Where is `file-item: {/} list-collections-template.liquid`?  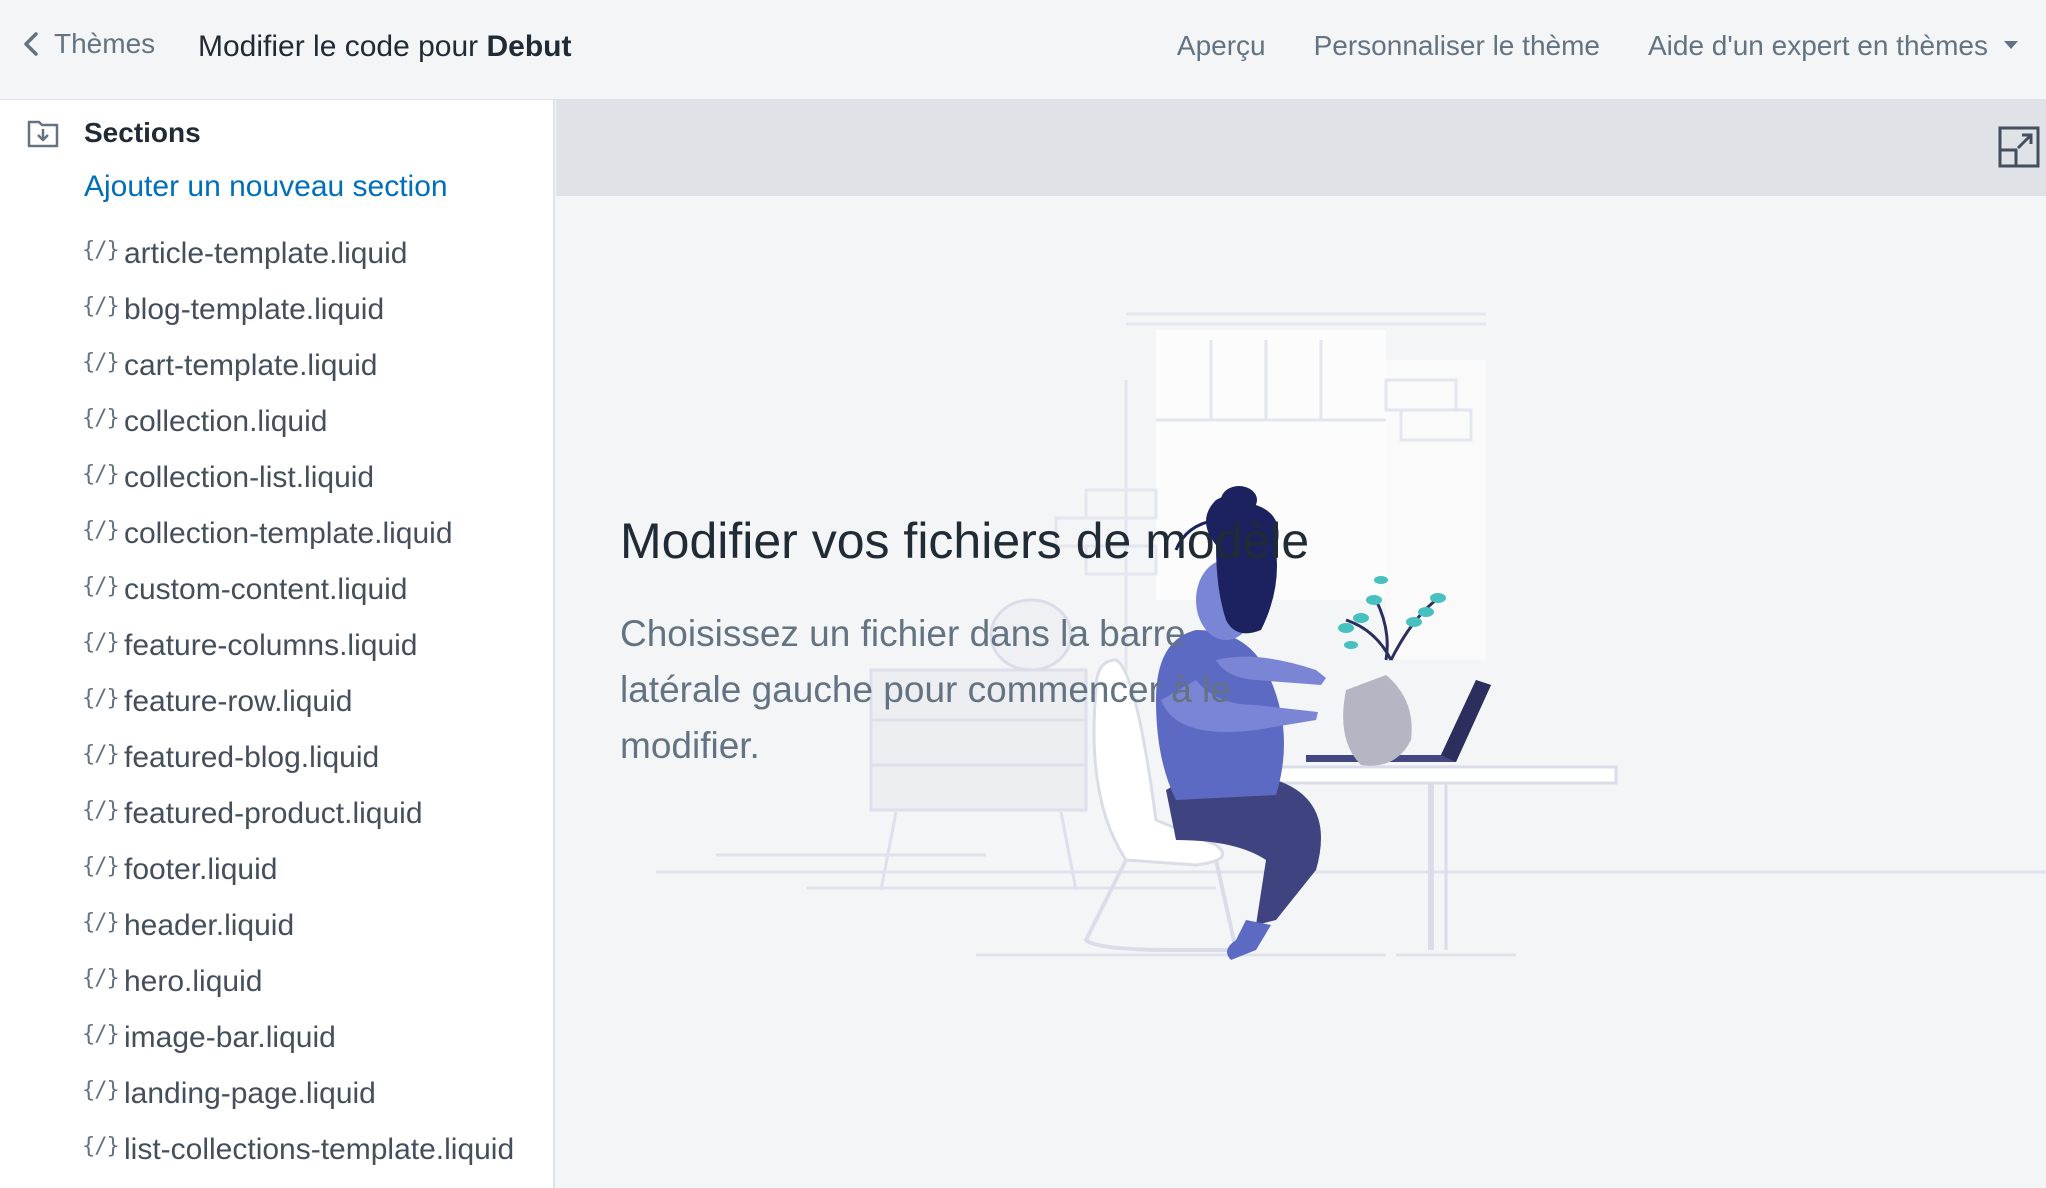
file-item: {/} list-collections-template.liquid is located at coordinates (298, 1150).